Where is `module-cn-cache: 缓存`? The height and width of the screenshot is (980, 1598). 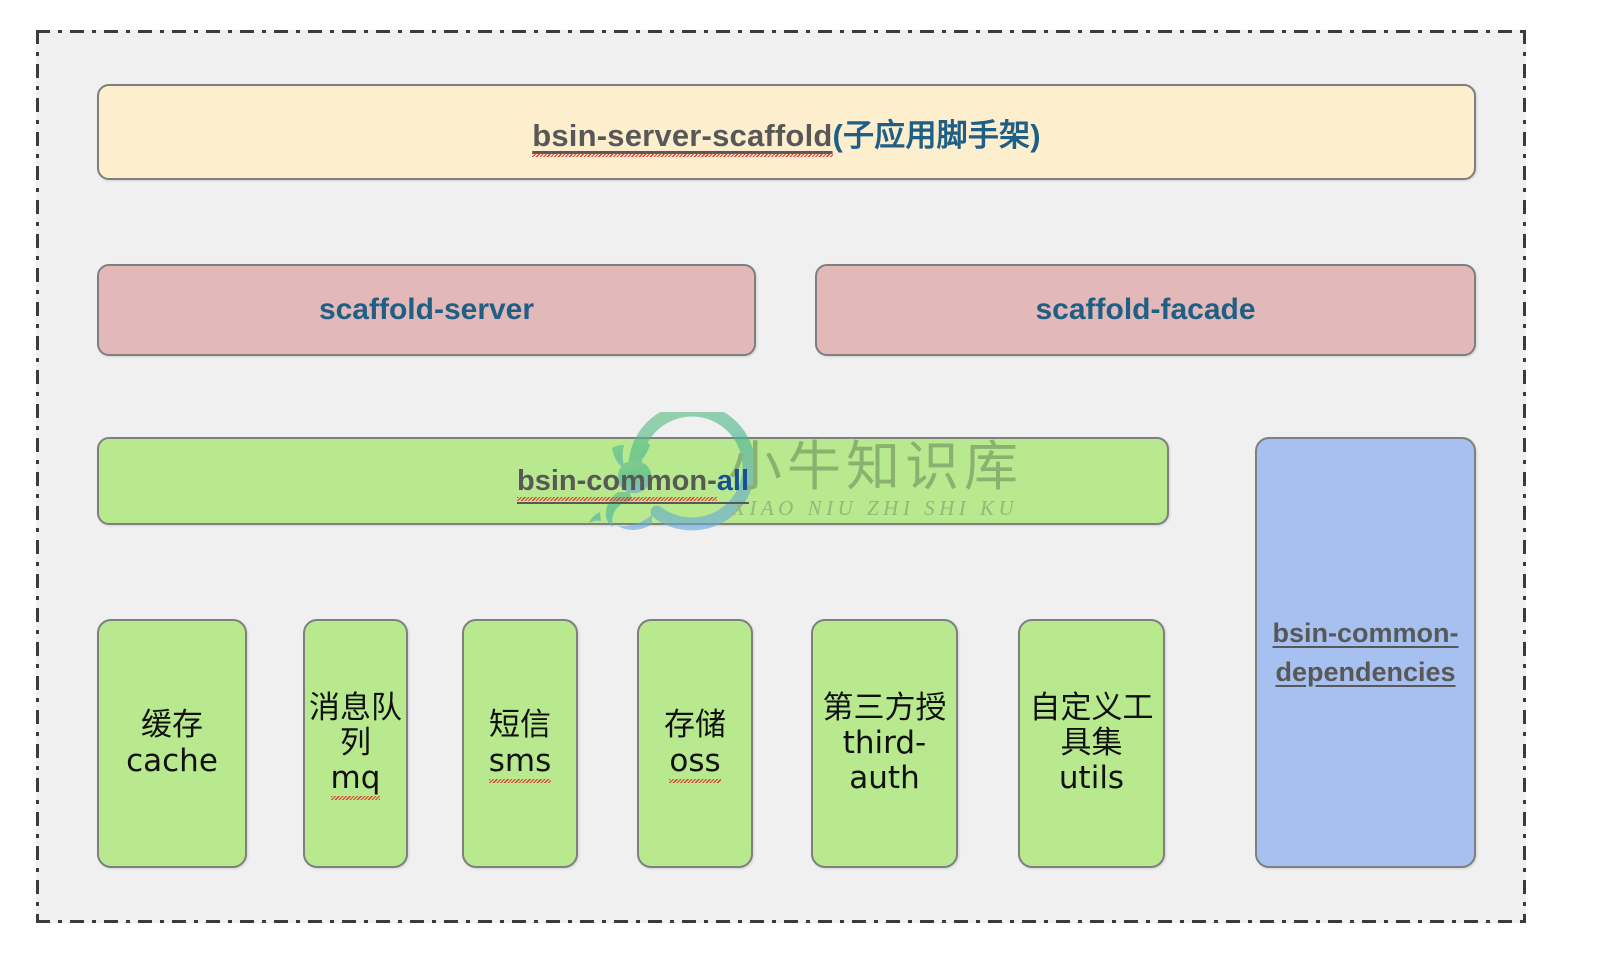 module-cn-cache: 缓存 is located at coordinates (172, 725).